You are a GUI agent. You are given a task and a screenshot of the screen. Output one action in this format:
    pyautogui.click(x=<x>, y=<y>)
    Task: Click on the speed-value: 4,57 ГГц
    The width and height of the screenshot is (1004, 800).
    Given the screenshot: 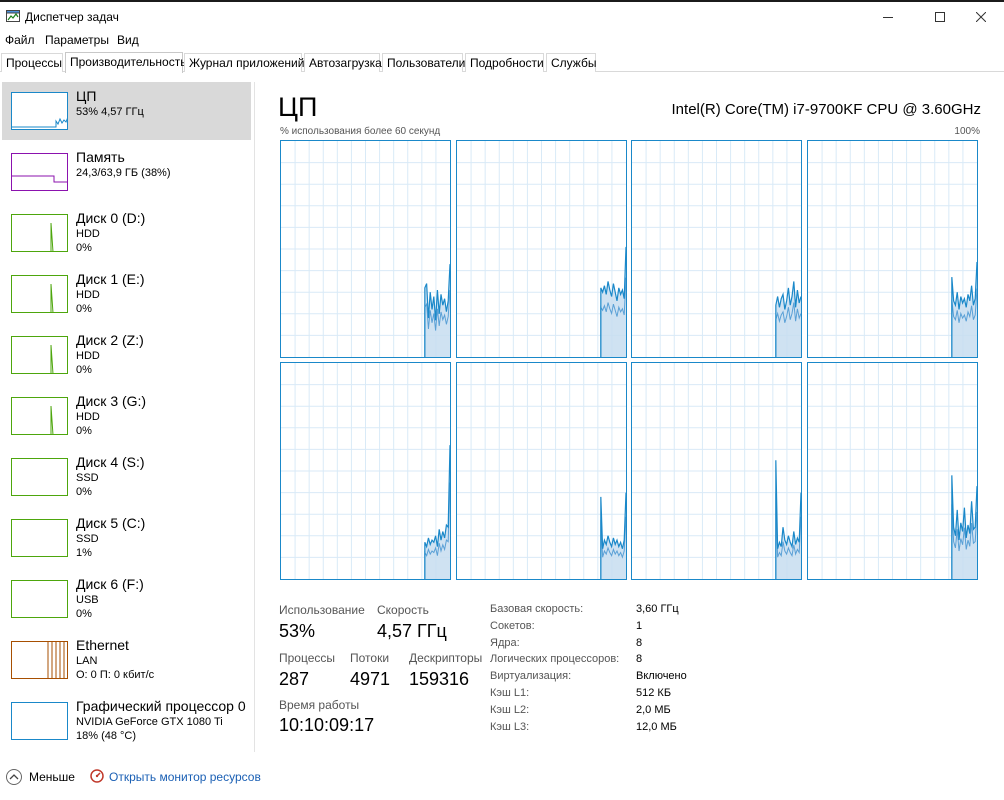 What is the action you would take?
    pyautogui.click(x=412, y=631)
    